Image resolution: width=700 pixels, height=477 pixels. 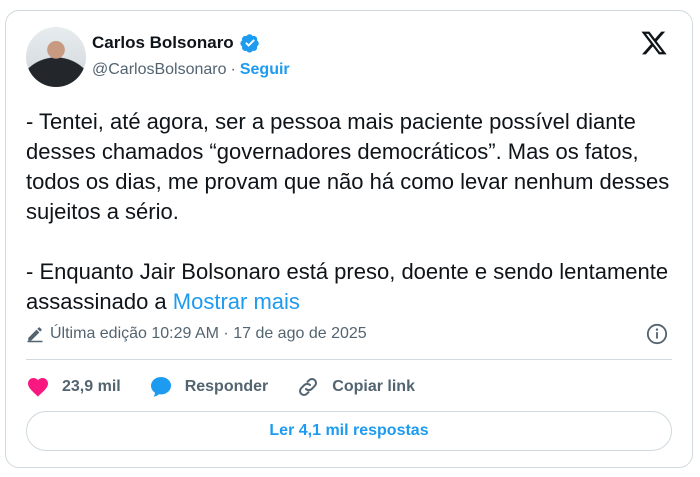 I want to click on x-logo-icon, so click(x=654, y=43).